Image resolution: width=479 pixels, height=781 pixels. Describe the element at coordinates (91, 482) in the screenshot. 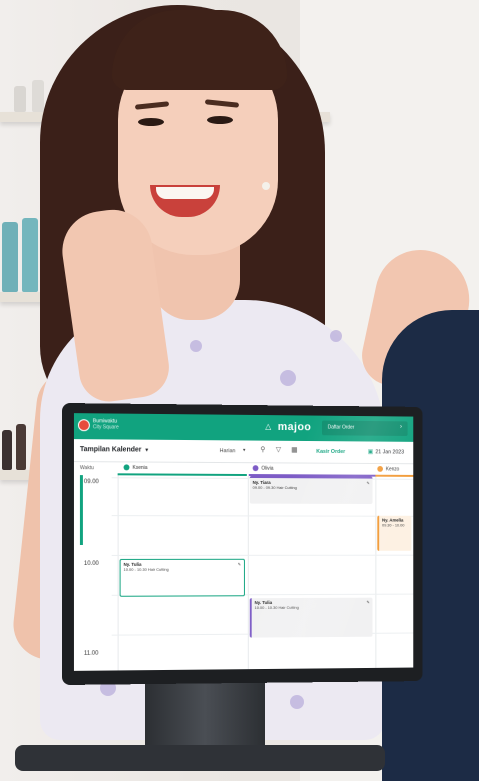

I see `time-slot-label: 09.00` at that location.